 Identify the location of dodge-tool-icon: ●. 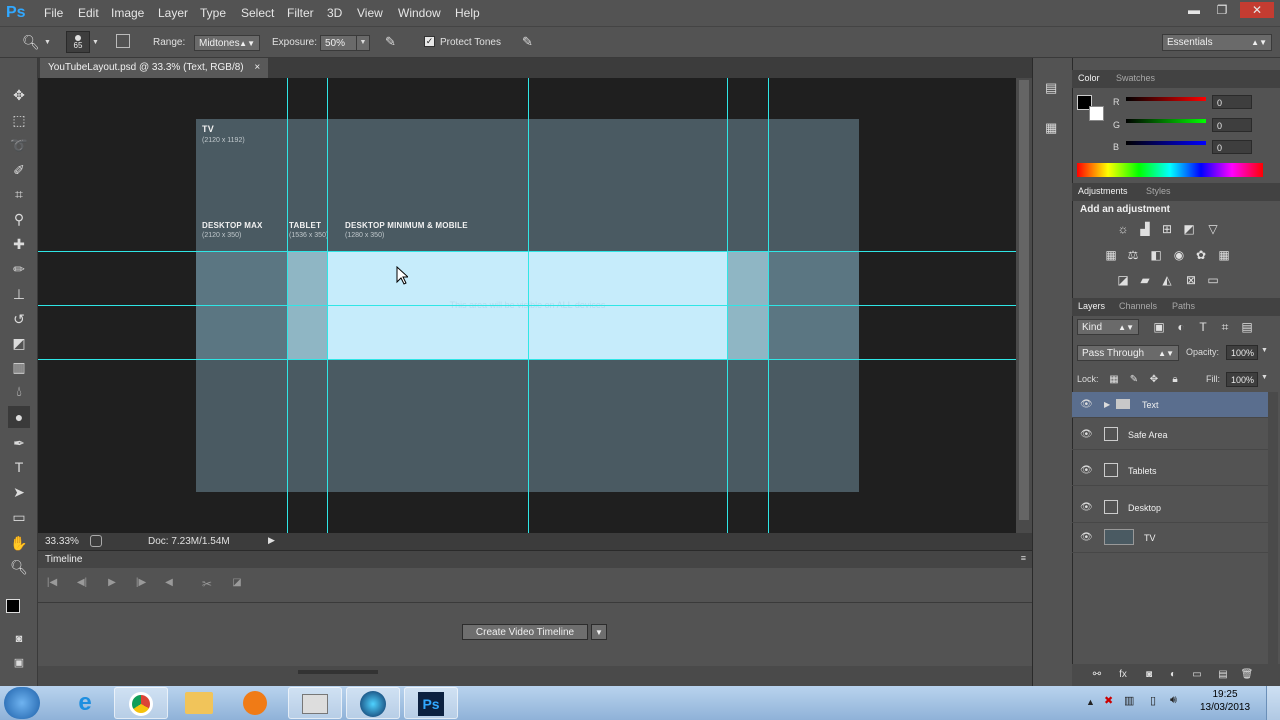
(19, 417).